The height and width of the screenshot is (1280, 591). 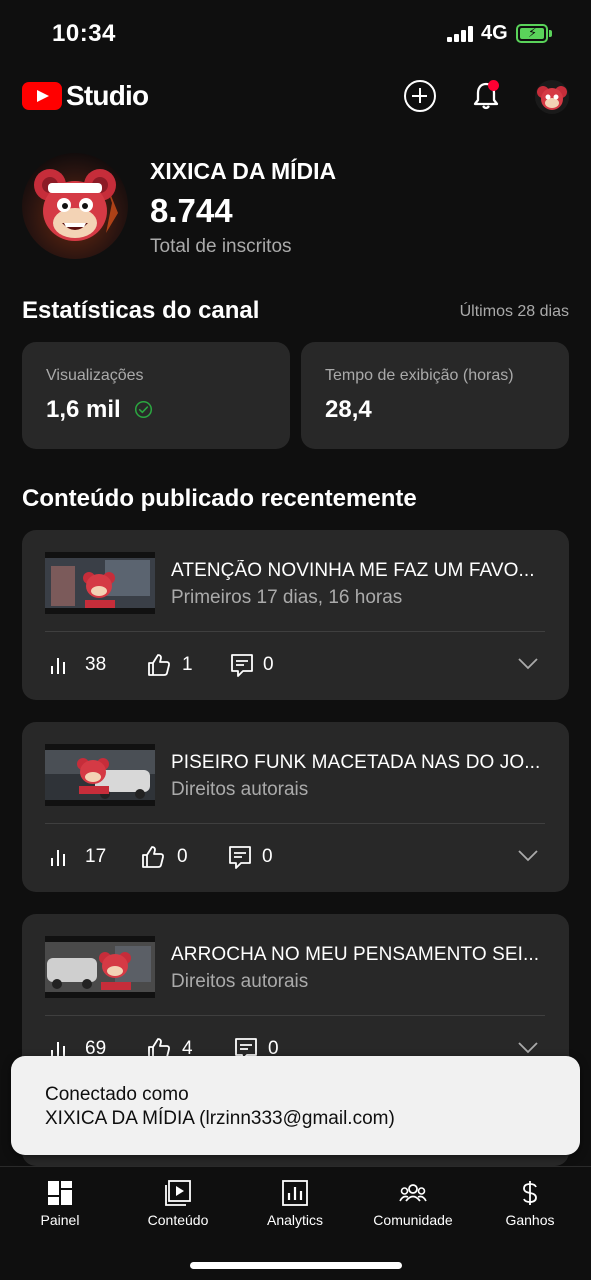 I want to click on toast-title: Conectado como, so click(x=117, y=1094).